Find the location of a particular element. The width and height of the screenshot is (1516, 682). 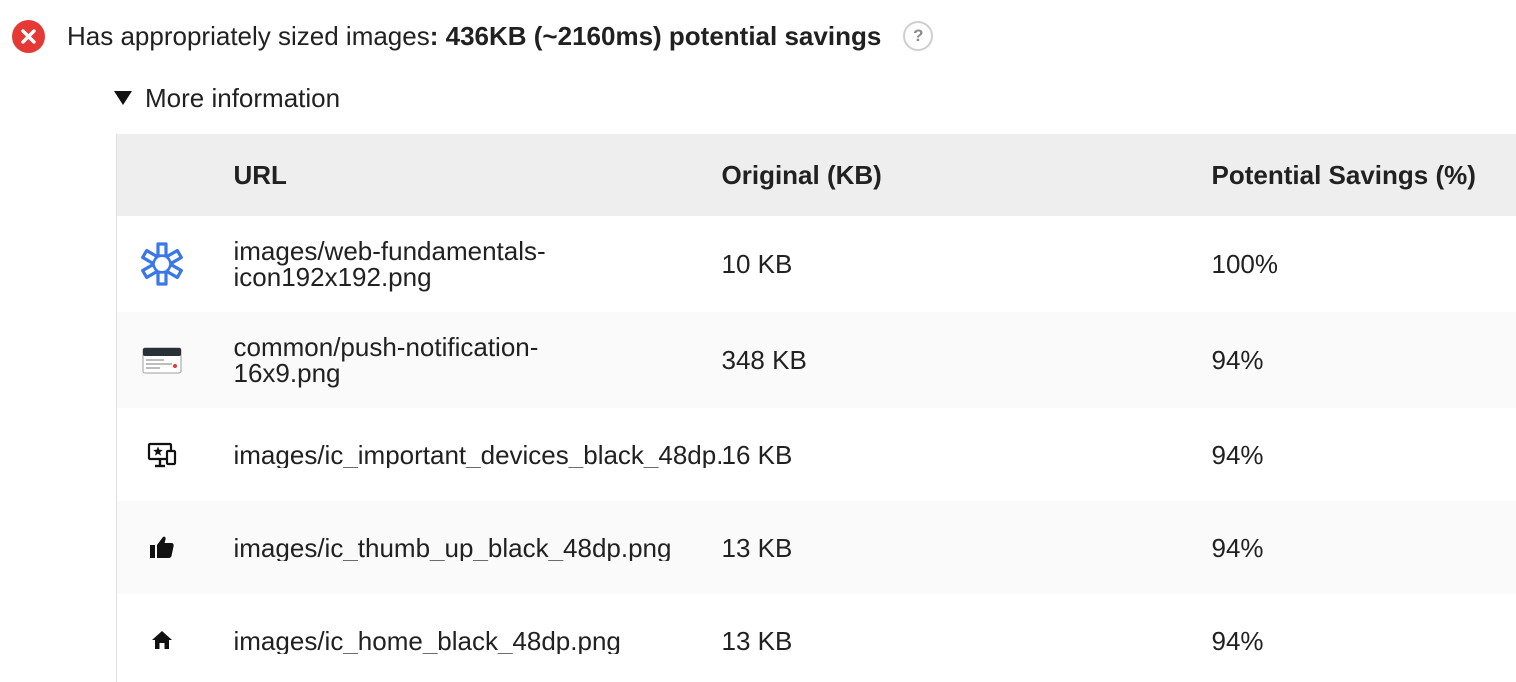

error-circle-x-icon is located at coordinates (28, 36).